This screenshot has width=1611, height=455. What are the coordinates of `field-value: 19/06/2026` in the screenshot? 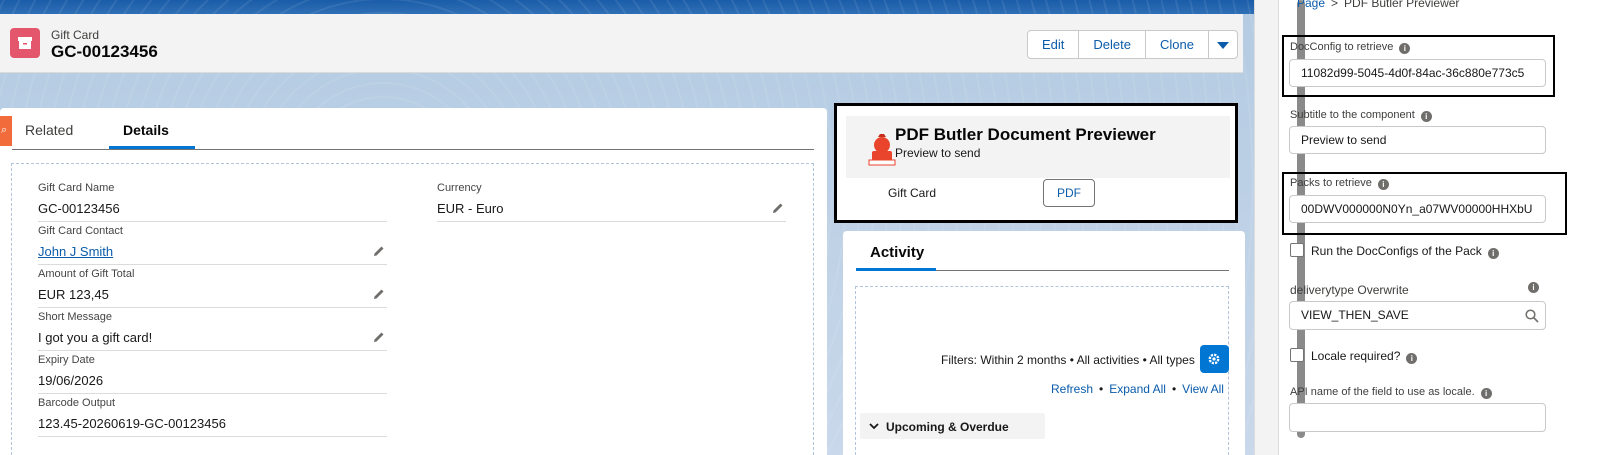 It's located at (71, 380).